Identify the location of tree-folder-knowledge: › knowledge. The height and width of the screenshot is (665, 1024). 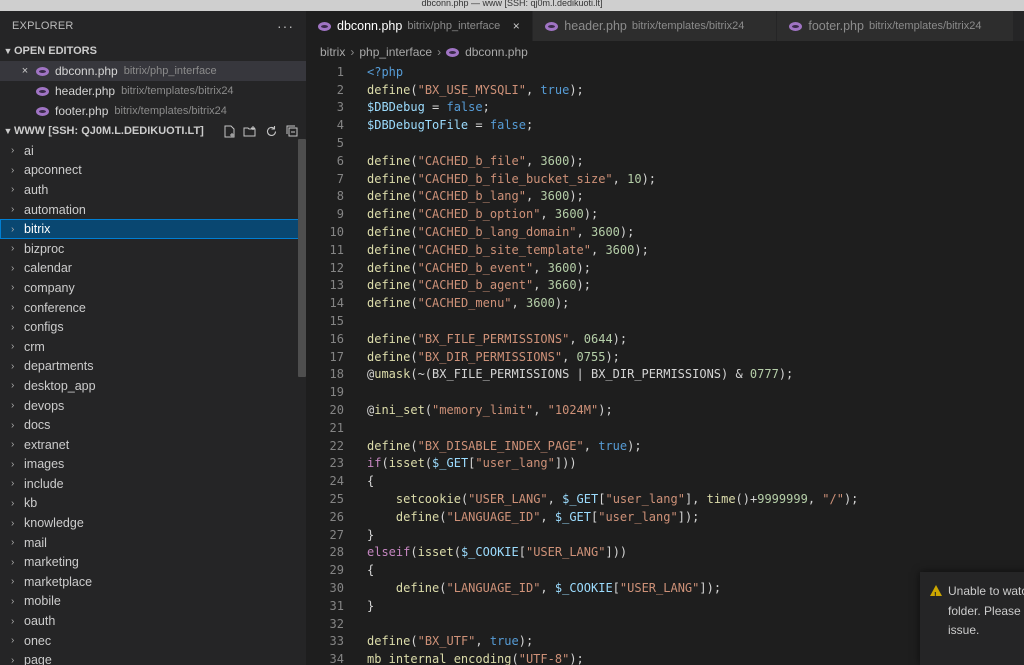
(153, 523).